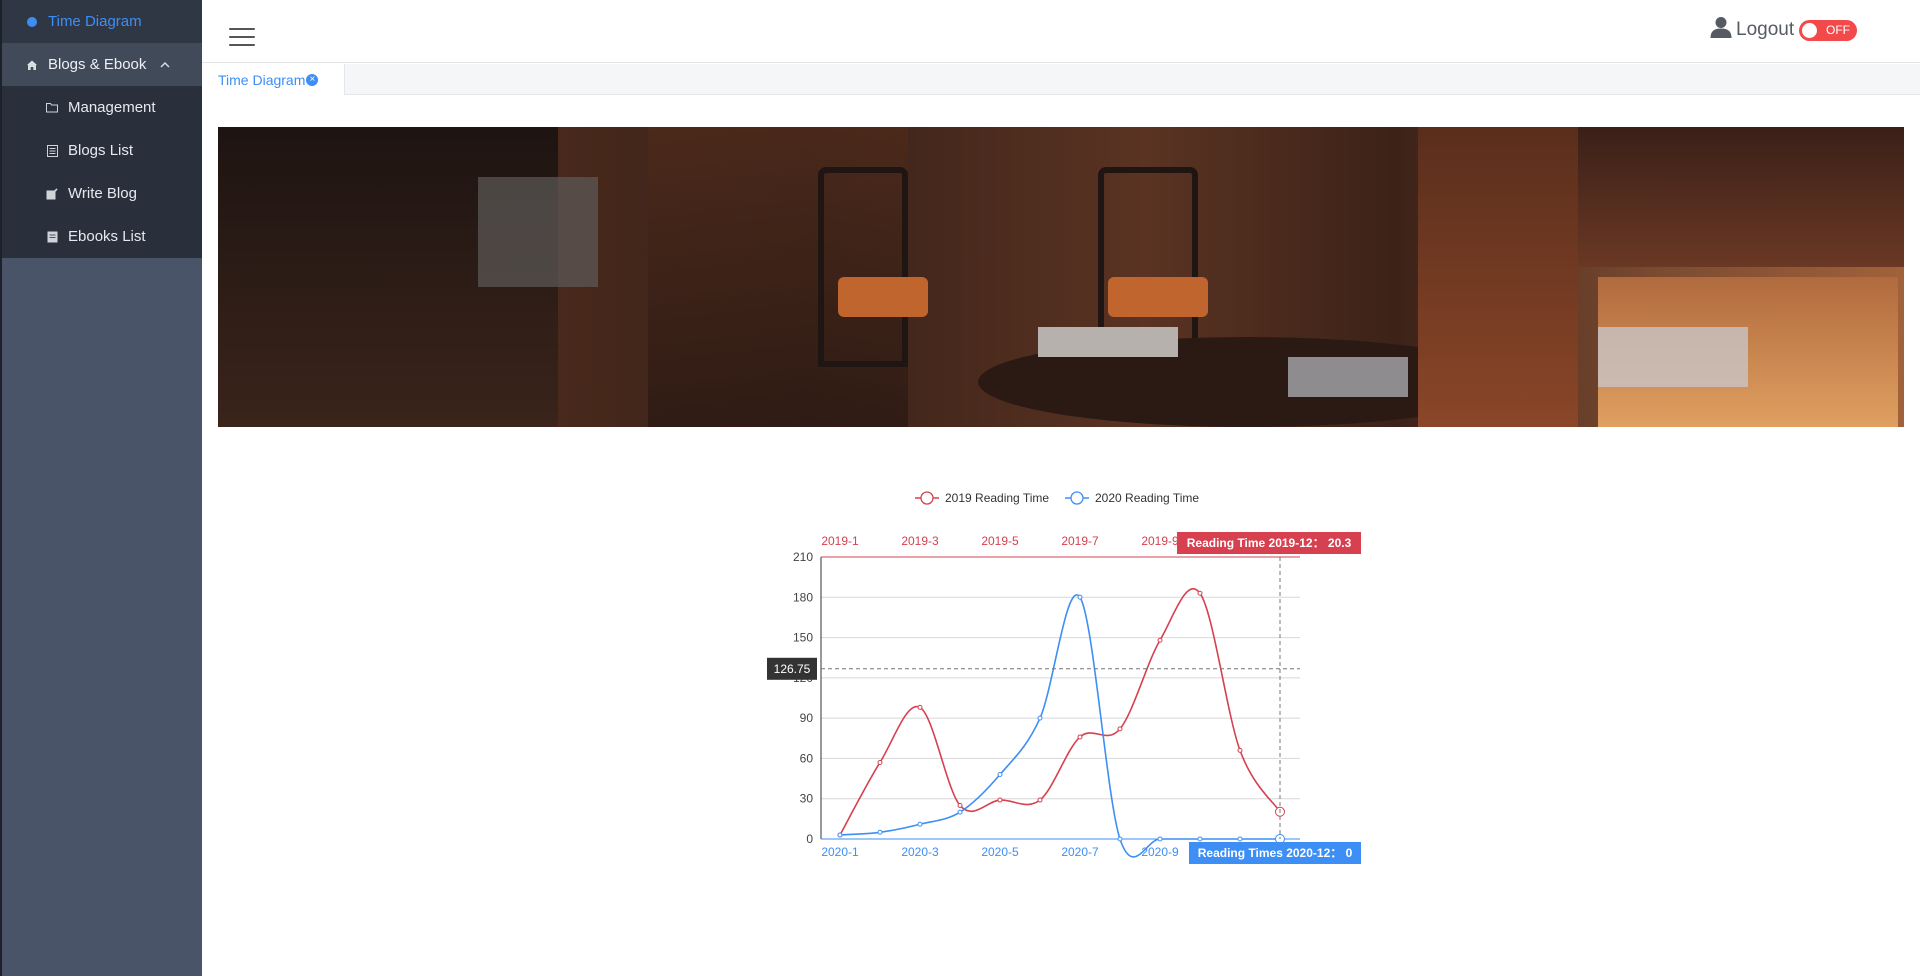  Describe the element at coordinates (1269, 543) in the screenshot. I see `top-tooltip-text: Reading Time 2019-12： 20.3` at that location.